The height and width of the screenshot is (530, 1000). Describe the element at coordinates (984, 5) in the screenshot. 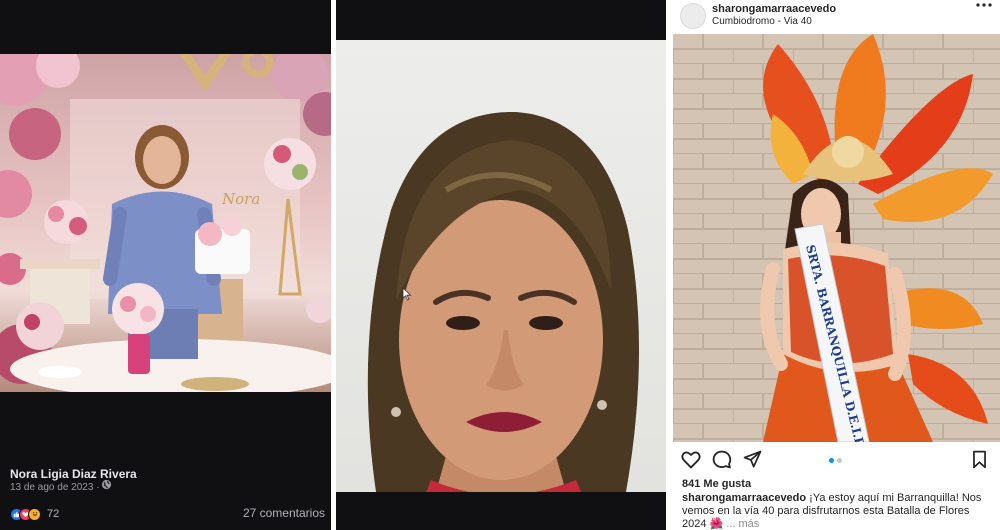

I see `more-options-icon` at that location.